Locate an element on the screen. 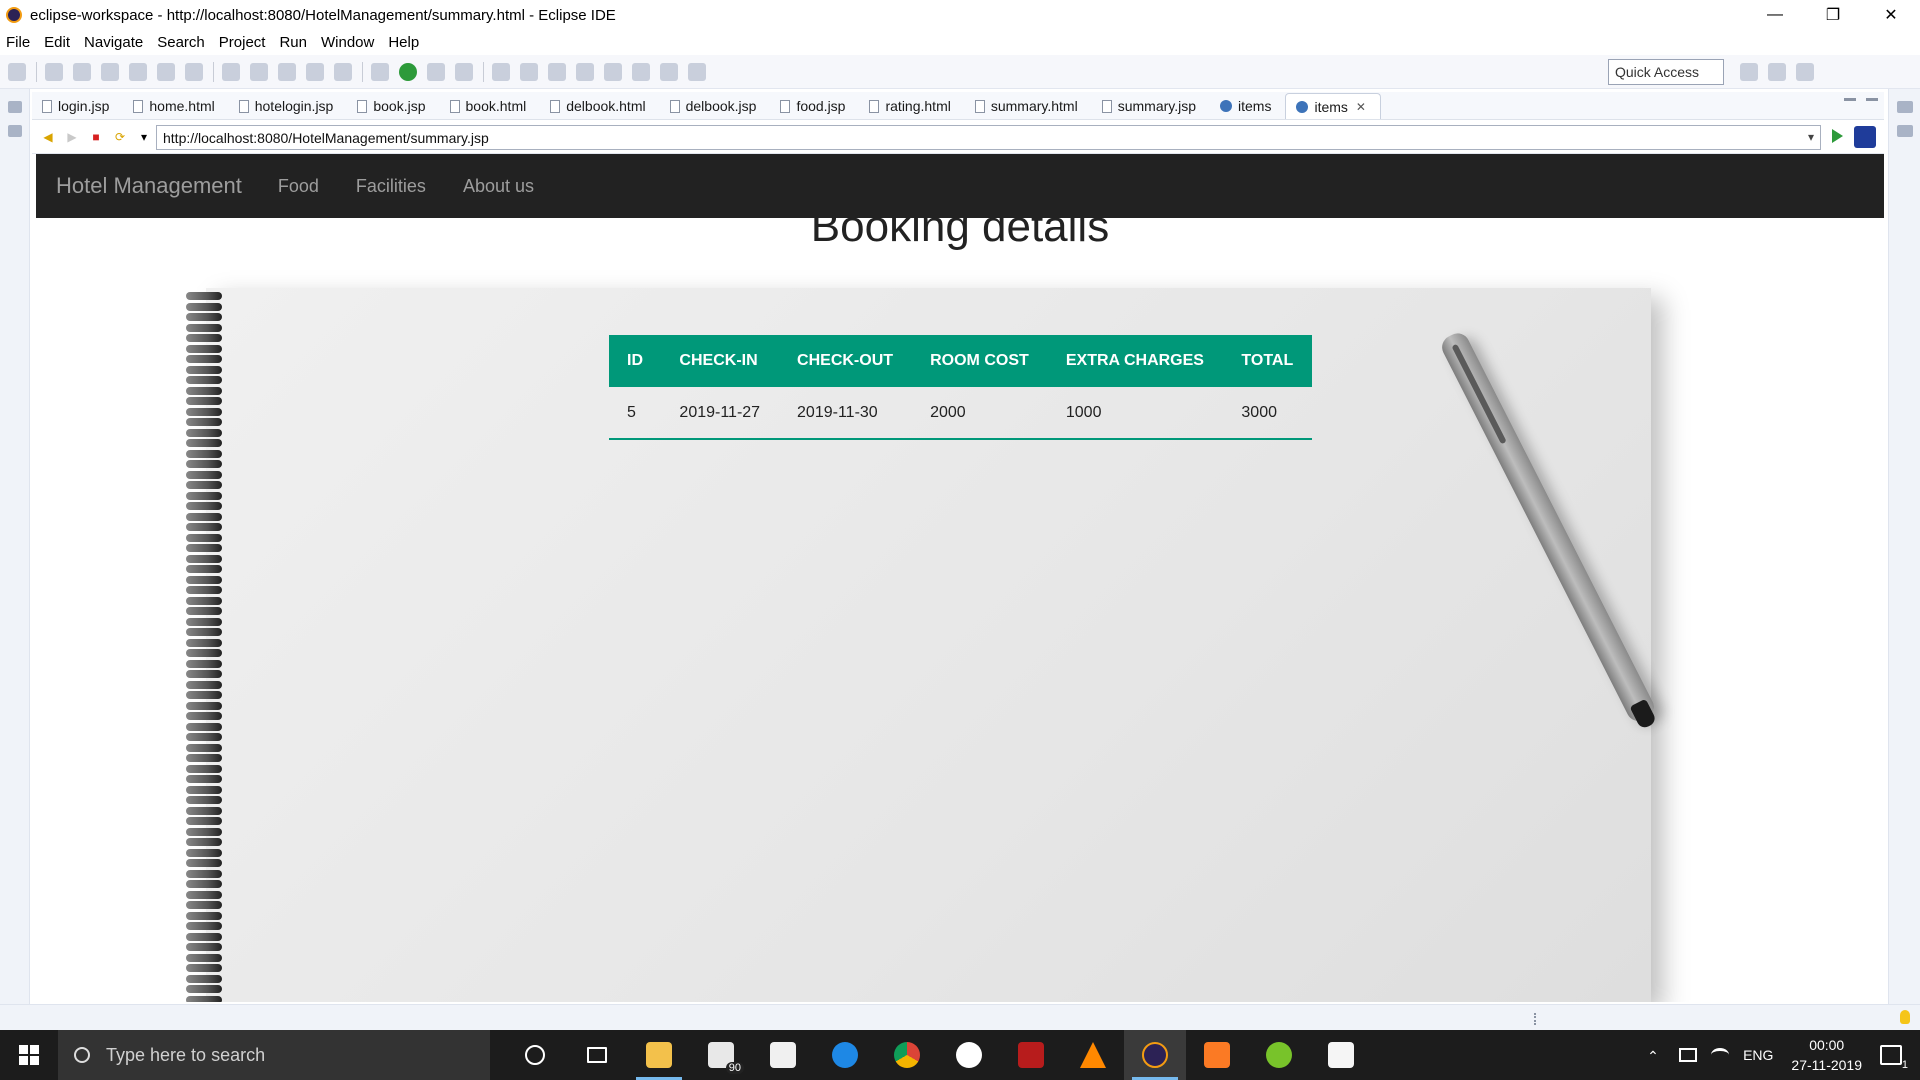 The height and width of the screenshot is (1080, 1920). menu-file: File is located at coordinates (18, 42).